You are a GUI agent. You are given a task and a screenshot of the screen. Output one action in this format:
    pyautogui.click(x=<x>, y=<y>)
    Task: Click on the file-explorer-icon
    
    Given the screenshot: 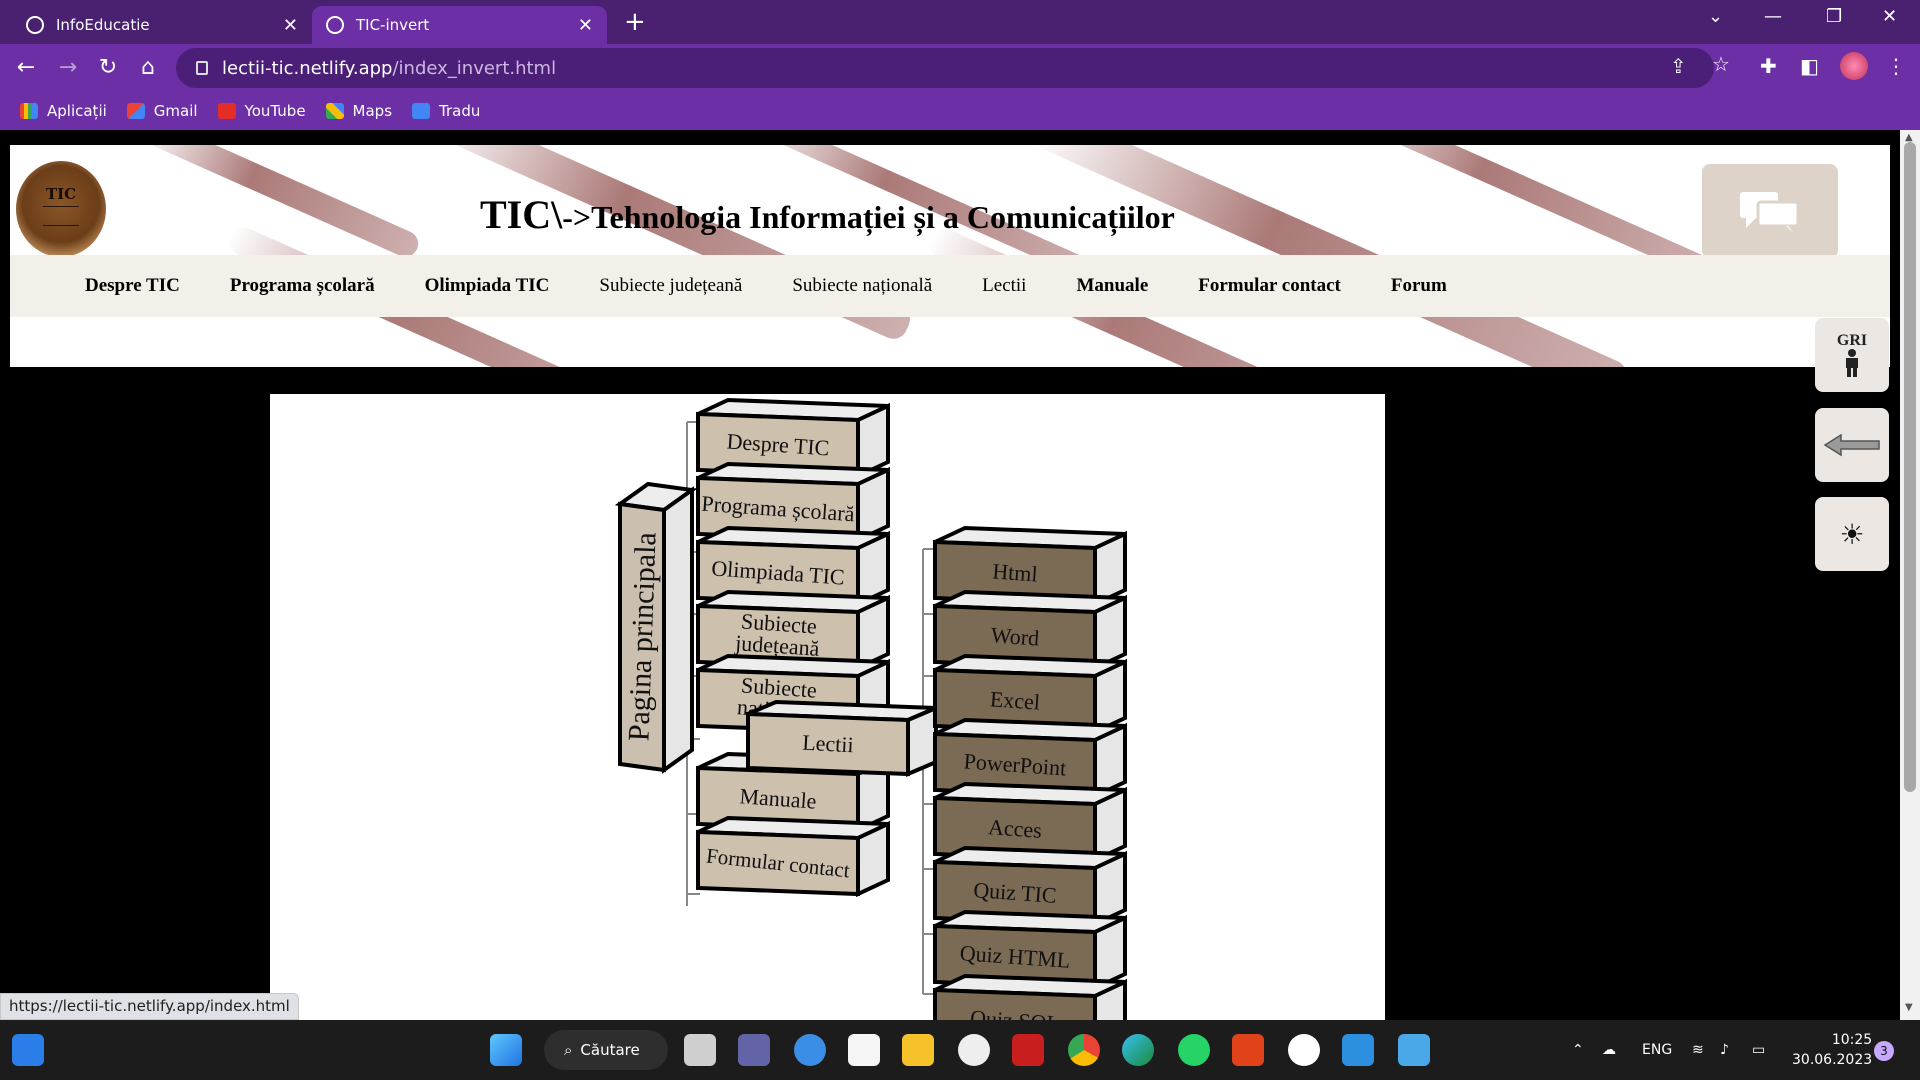 What is the action you would take?
    pyautogui.click(x=918, y=1050)
    